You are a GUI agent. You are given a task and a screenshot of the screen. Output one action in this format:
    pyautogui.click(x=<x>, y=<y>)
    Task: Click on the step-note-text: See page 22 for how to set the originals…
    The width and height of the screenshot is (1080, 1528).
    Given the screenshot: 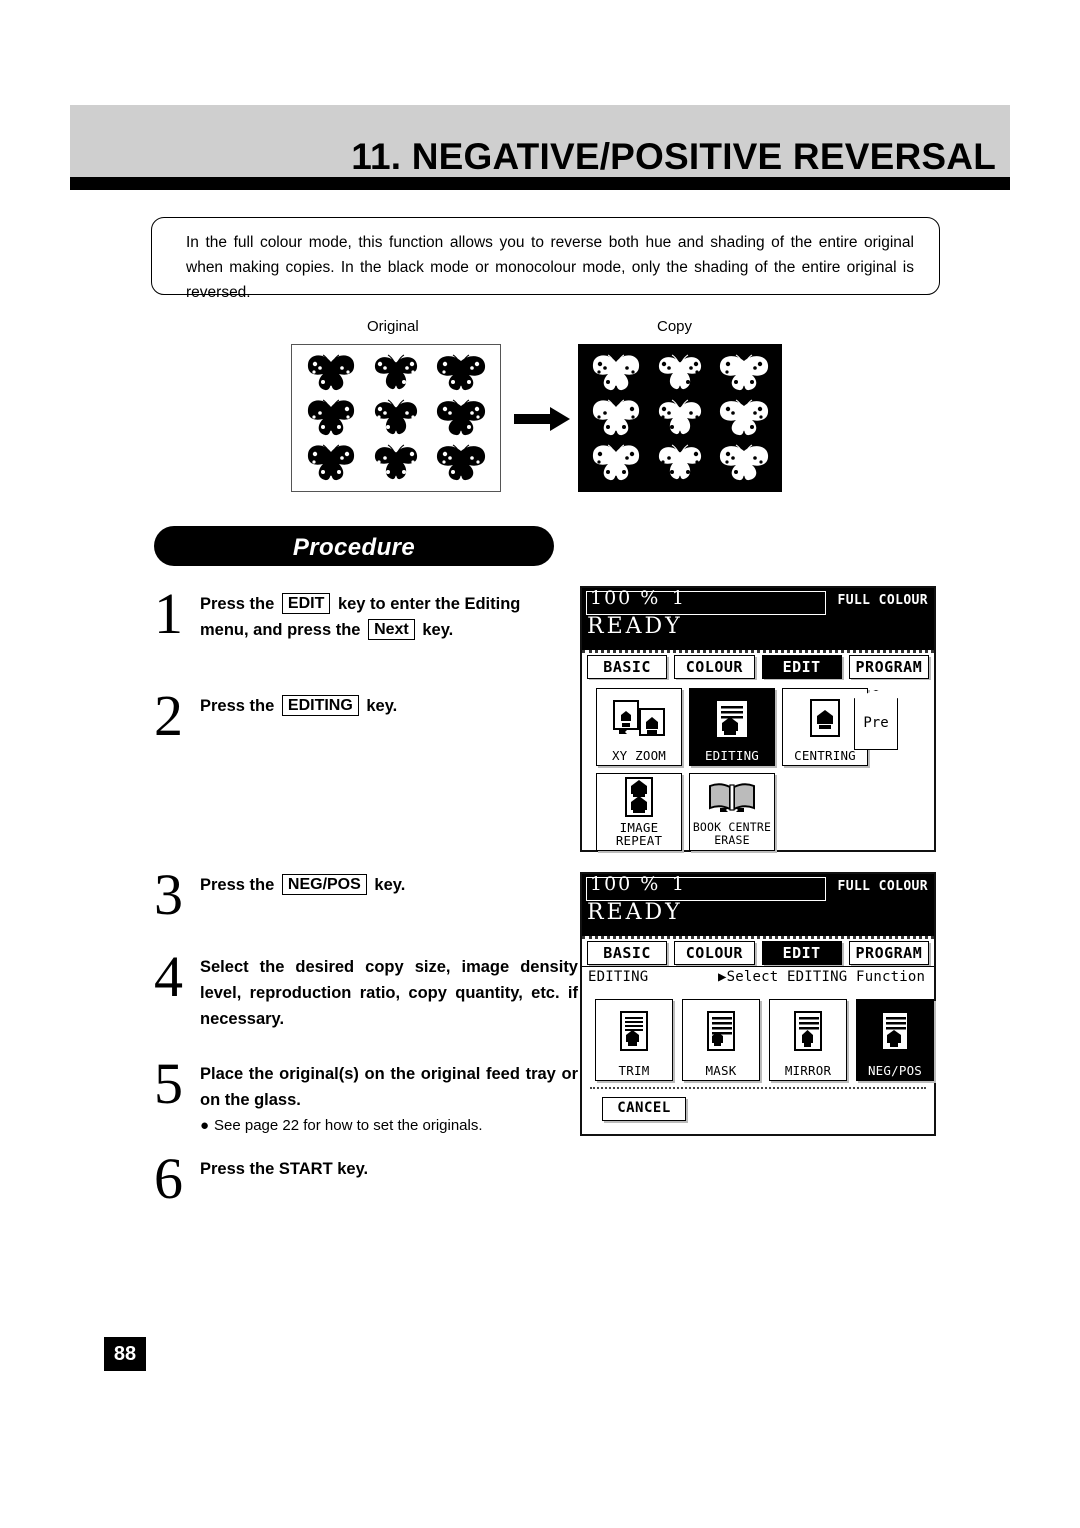 What is the action you would take?
    pyautogui.click(x=348, y=1125)
    